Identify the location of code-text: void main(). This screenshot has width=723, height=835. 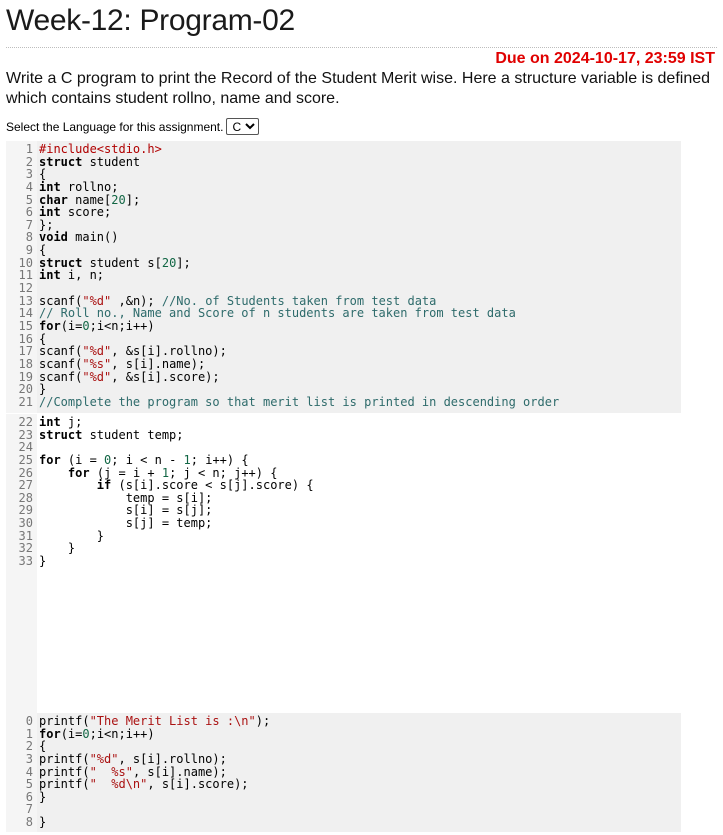
(79, 237).